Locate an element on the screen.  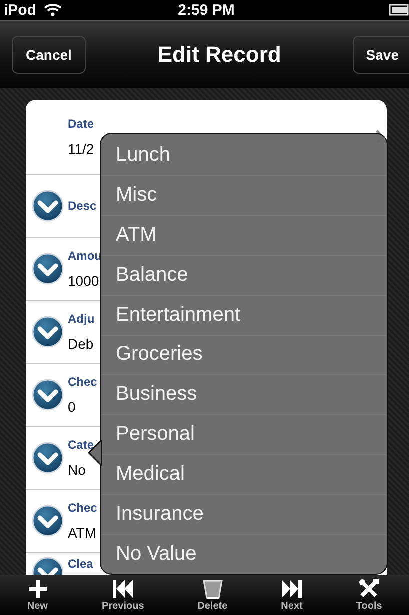
skip-back-icon is located at coordinates (123, 589).